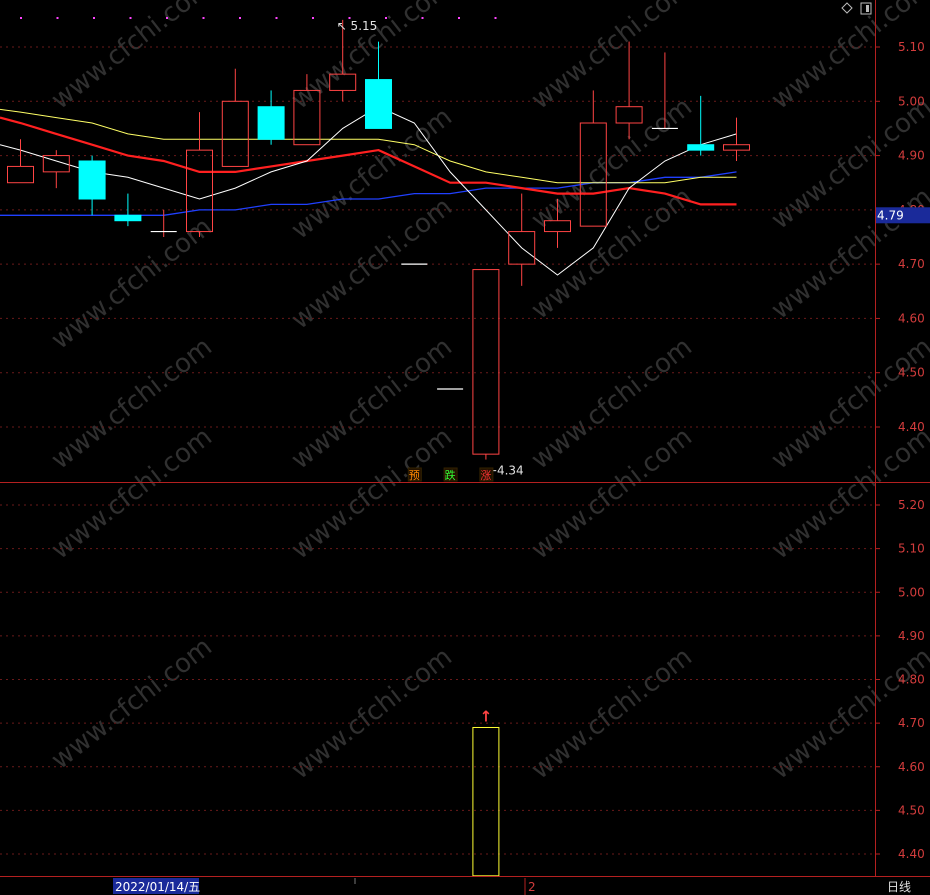  Describe the element at coordinates (911, 505) in the screenshot. I see `sub-tick-label: 5.20` at that location.